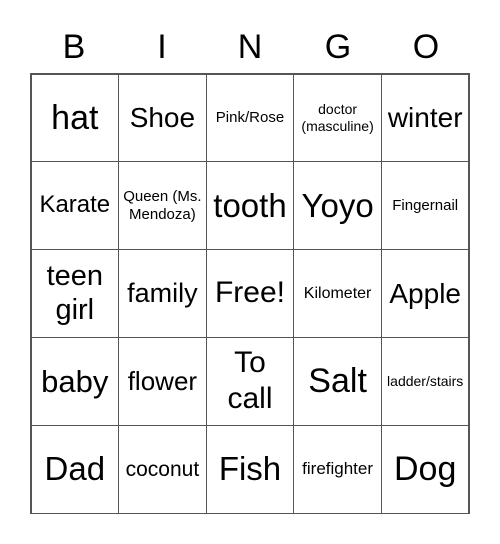 The height and width of the screenshot is (544, 500). I want to click on cell-text: Shoe, so click(162, 118).